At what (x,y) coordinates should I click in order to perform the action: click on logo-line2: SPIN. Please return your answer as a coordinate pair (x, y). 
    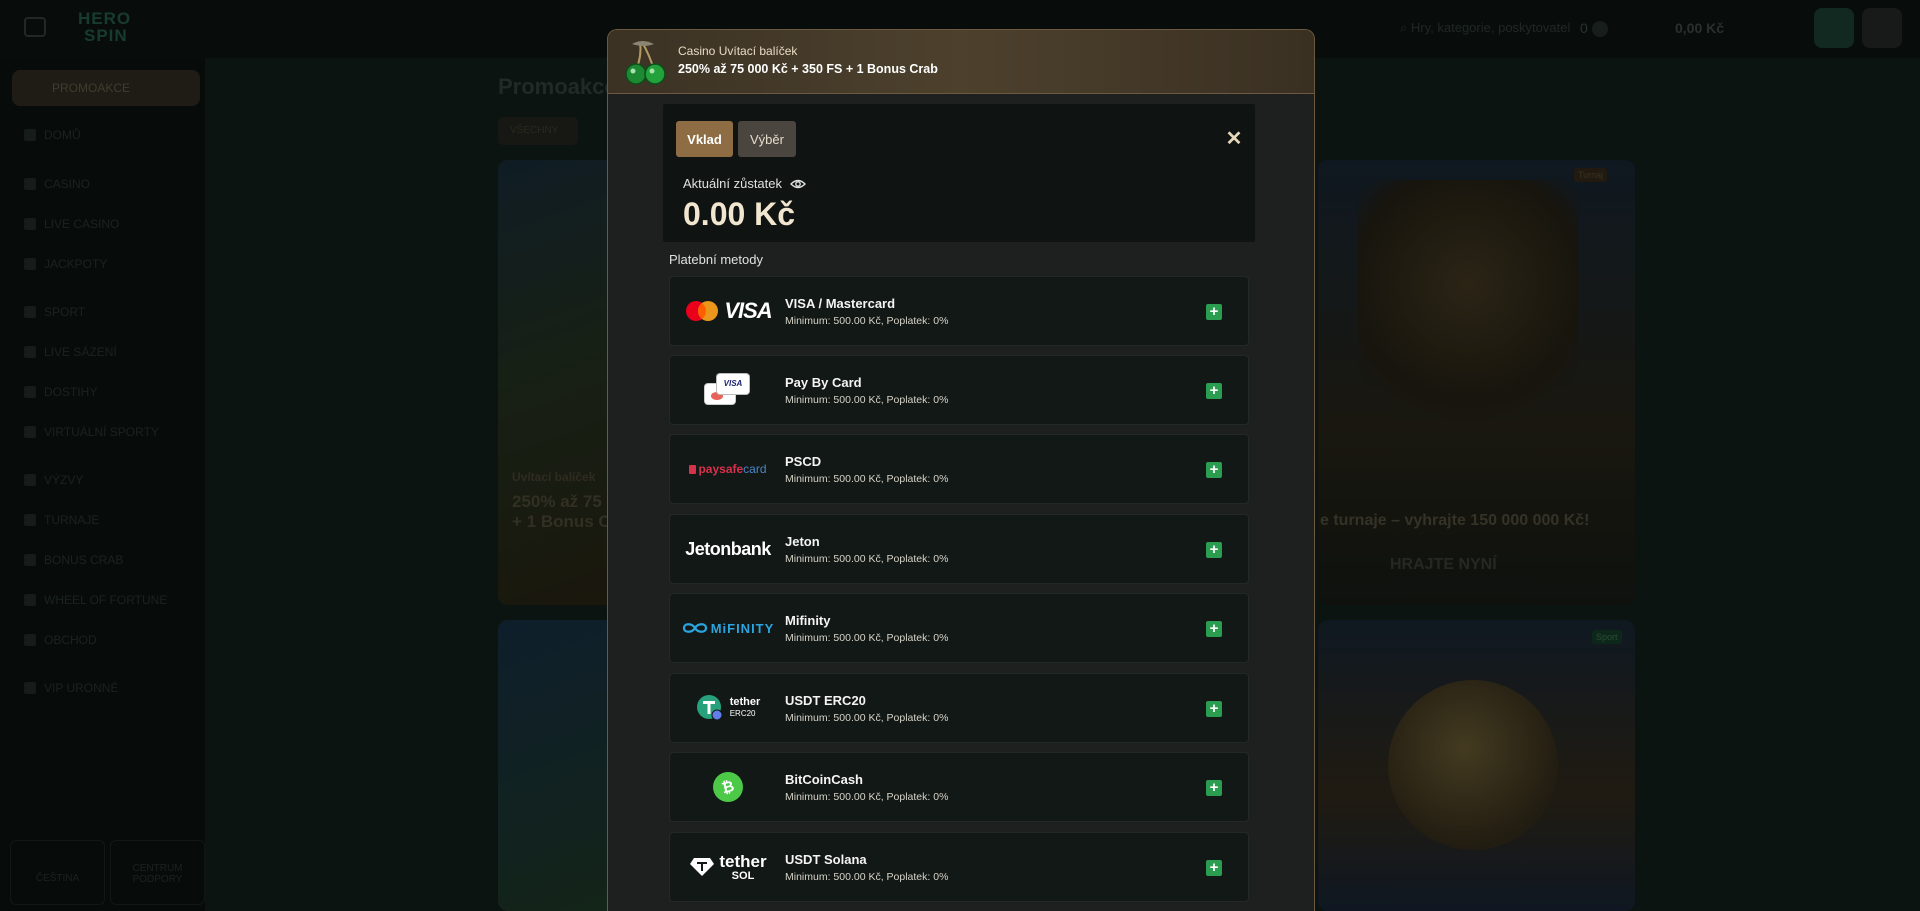
    Looking at the image, I should click on (106, 35).